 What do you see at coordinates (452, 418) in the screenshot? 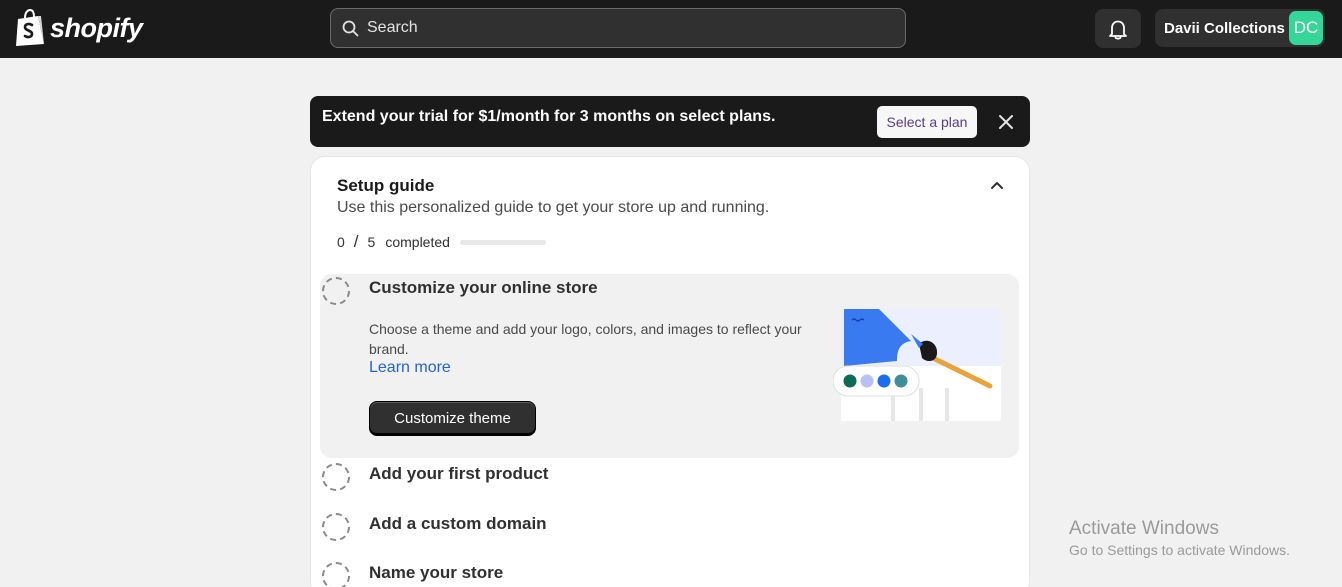
I see `customize-theme-button: Customize theme` at bounding box center [452, 418].